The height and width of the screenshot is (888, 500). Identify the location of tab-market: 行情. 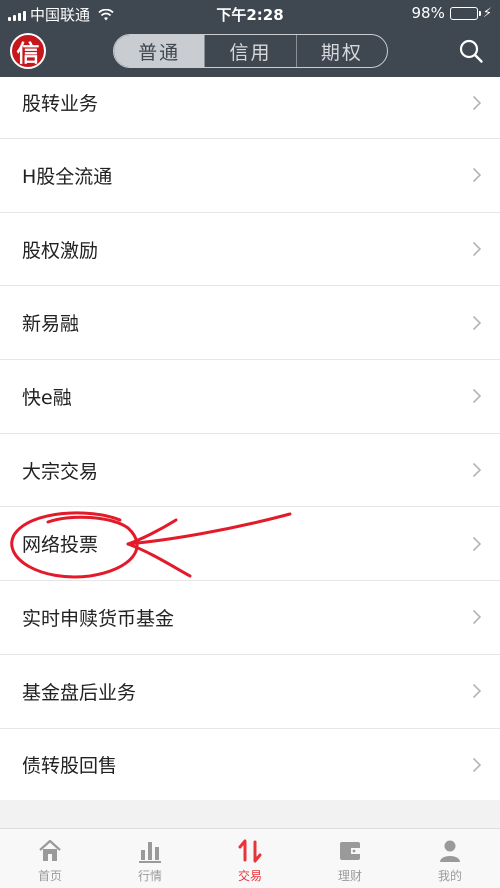
(150, 858).